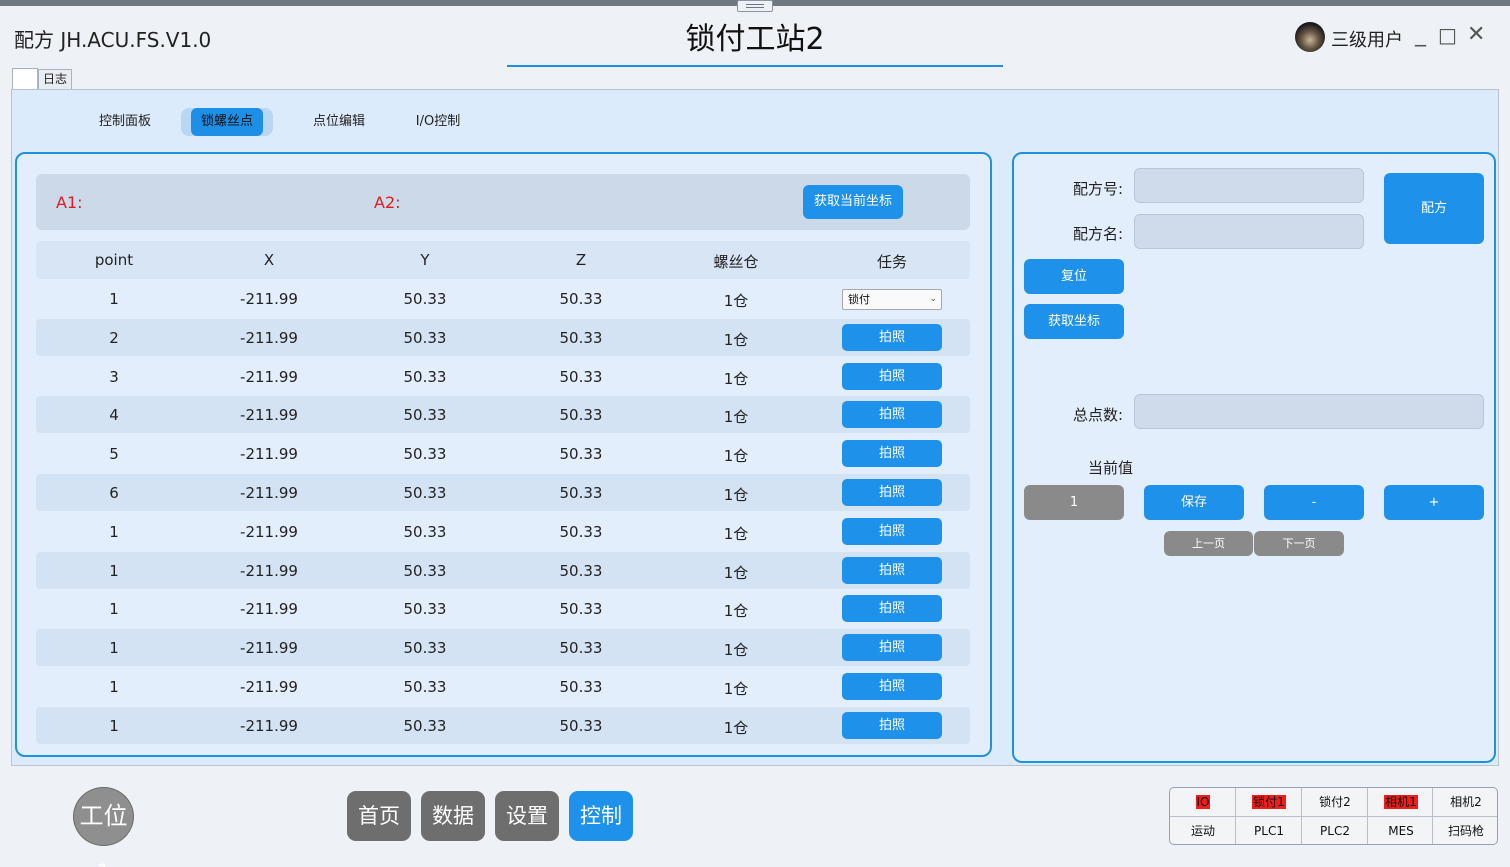 This screenshot has height=867, width=1510. Describe the element at coordinates (1314, 502) in the screenshot. I see `decrement-button: -` at that location.